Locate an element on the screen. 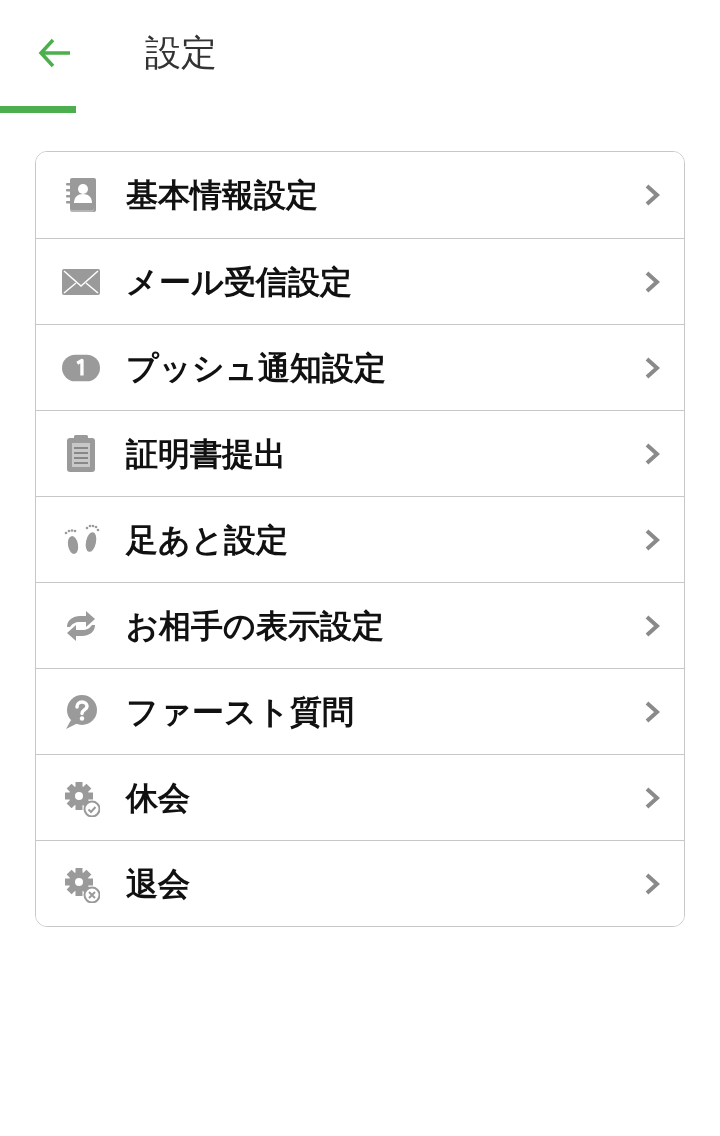 The height and width of the screenshot is (1136, 720). page-title: 設定 is located at coordinates (181, 53).